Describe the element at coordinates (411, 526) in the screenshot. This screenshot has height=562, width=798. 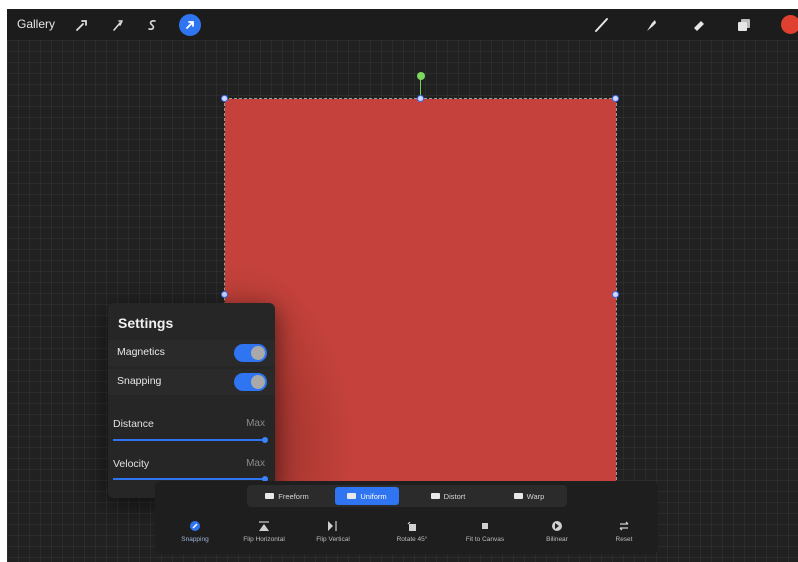
I see `rotate-icon` at that location.